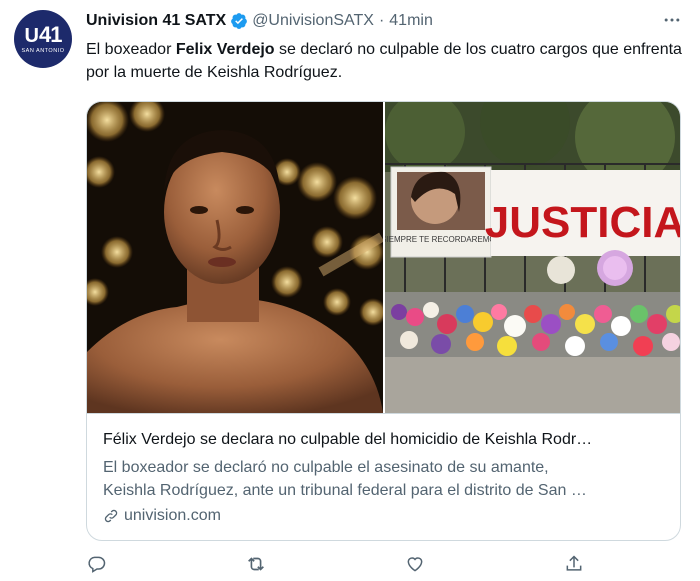 The height and width of the screenshot is (581, 700). I want to click on avatar-subtitle: SAN ANTONIO, so click(43, 50).